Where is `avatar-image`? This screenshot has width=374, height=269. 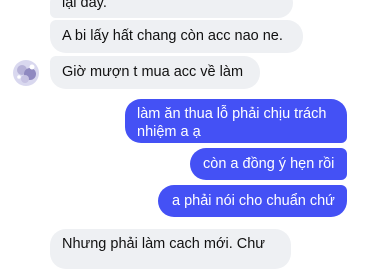 avatar-image is located at coordinates (26, 73).